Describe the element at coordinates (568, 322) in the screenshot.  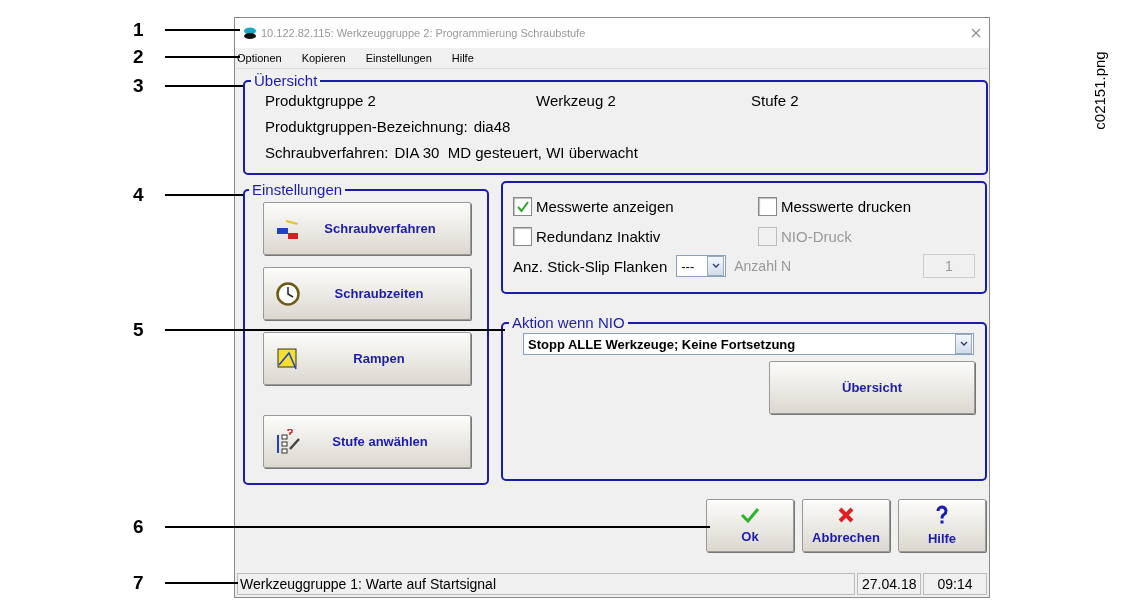
I see `group-legend: Aktion wenn NIO` at that location.